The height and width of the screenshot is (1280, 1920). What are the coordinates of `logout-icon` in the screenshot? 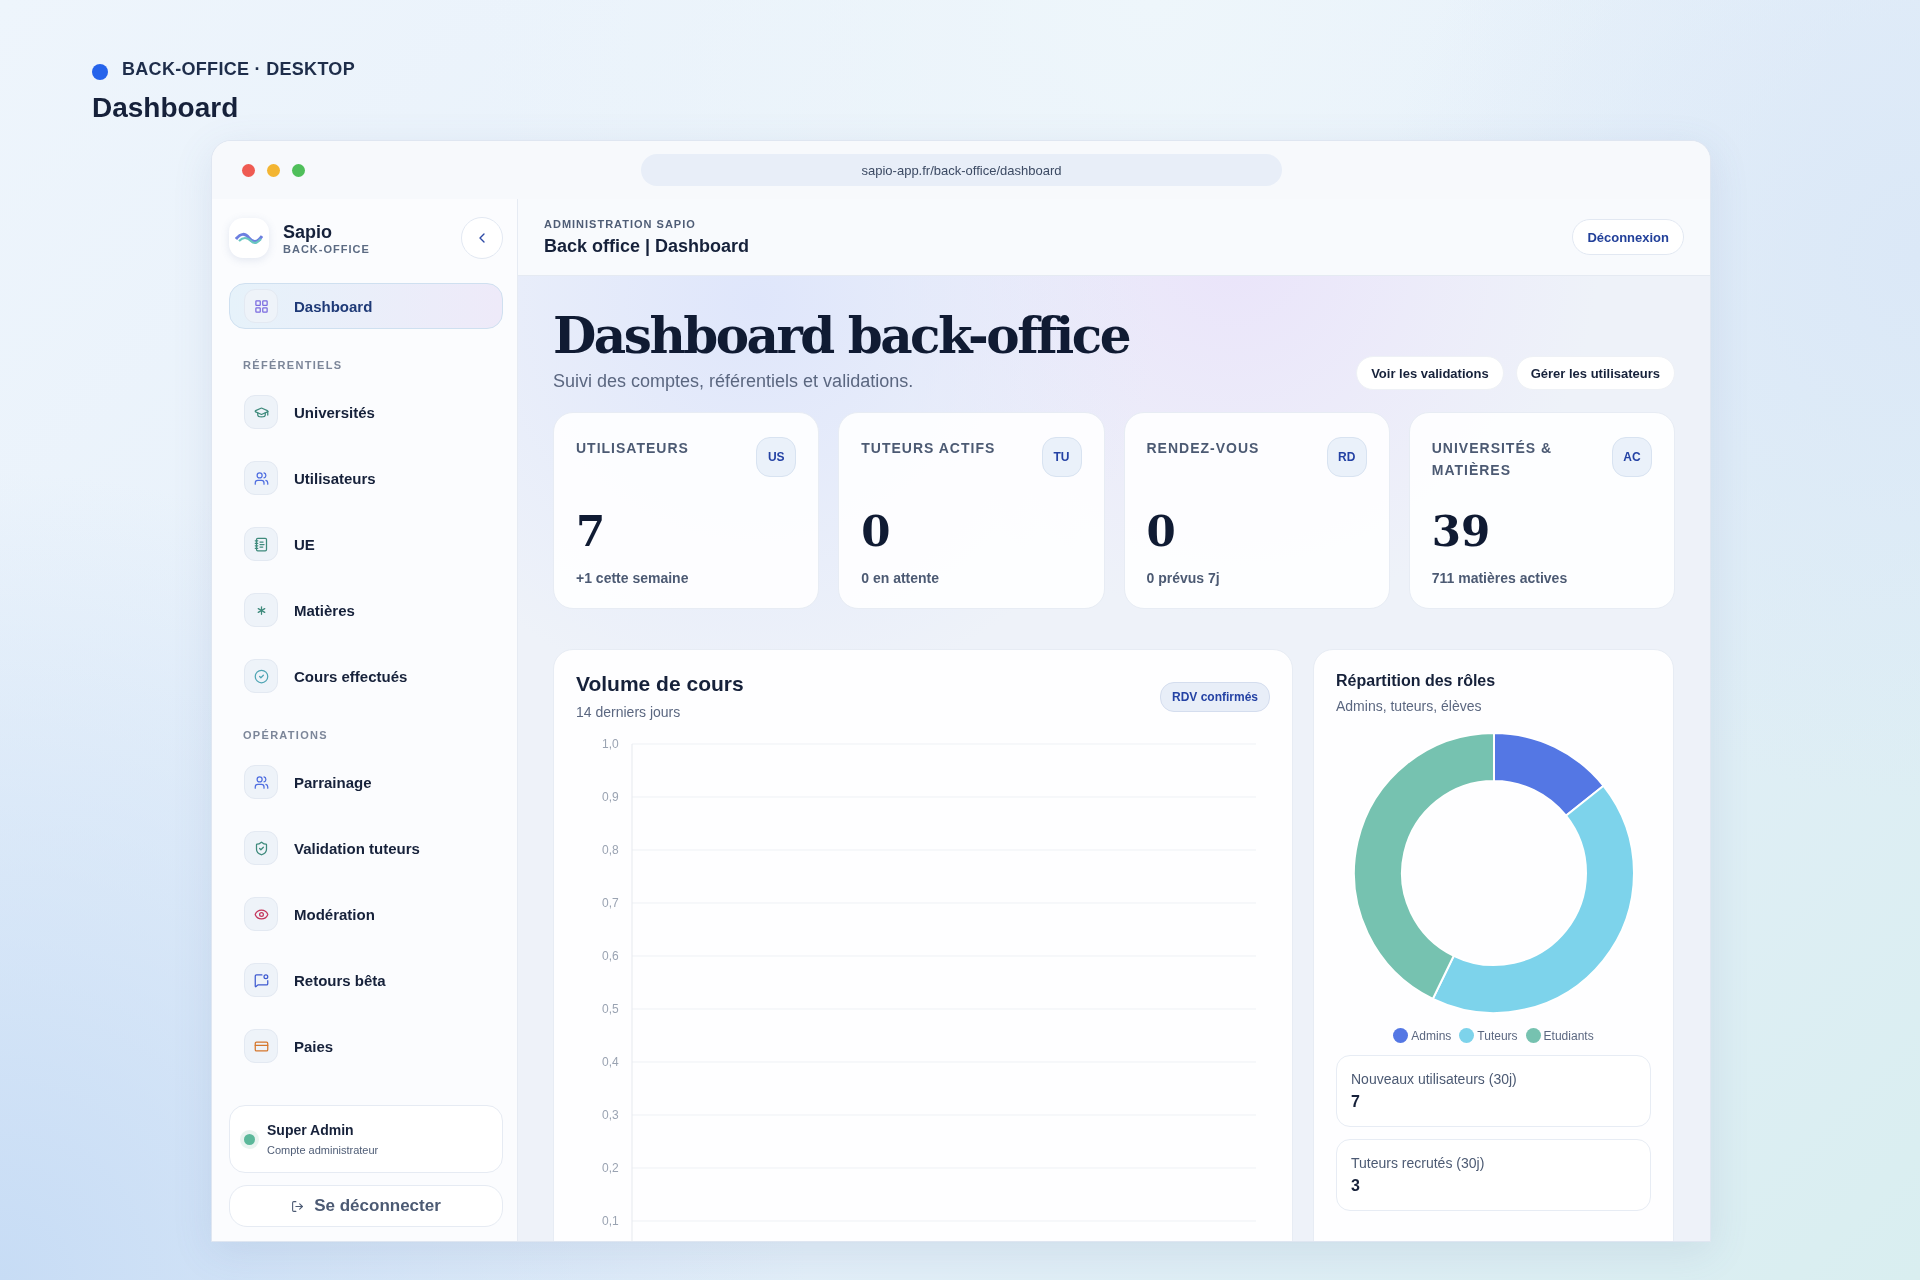 It's located at (298, 1206).